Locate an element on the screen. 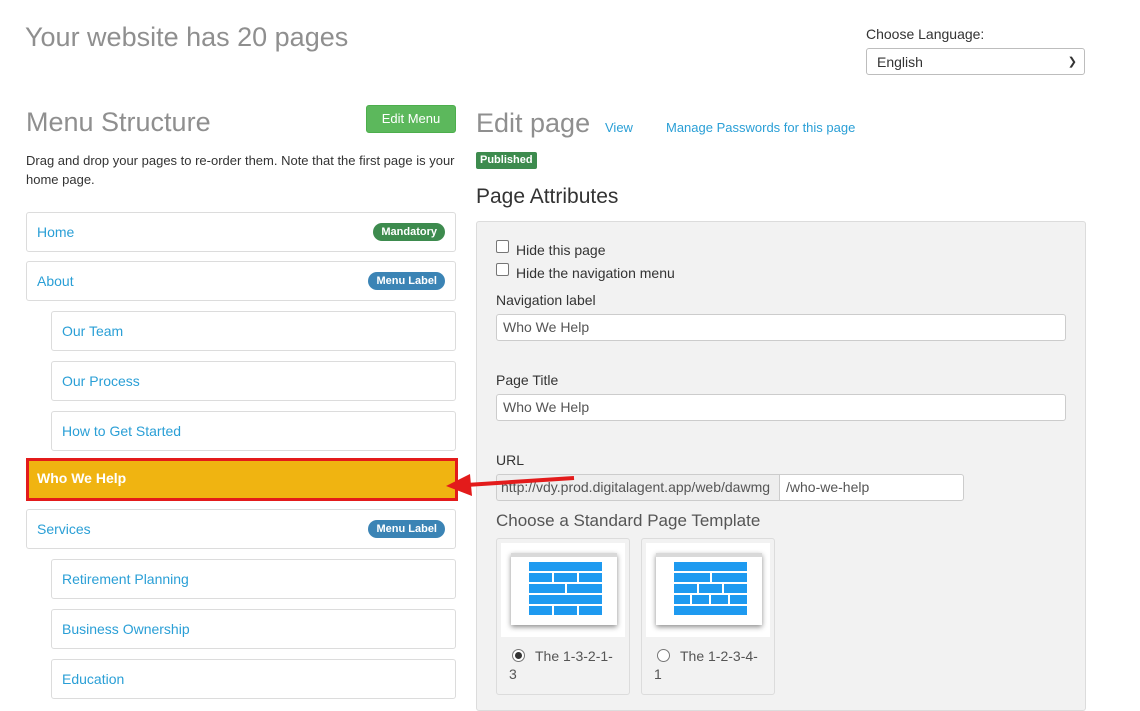 This screenshot has width=1140, height=711. template-card: The 1-2-3-4-1 is located at coordinates (708, 616).